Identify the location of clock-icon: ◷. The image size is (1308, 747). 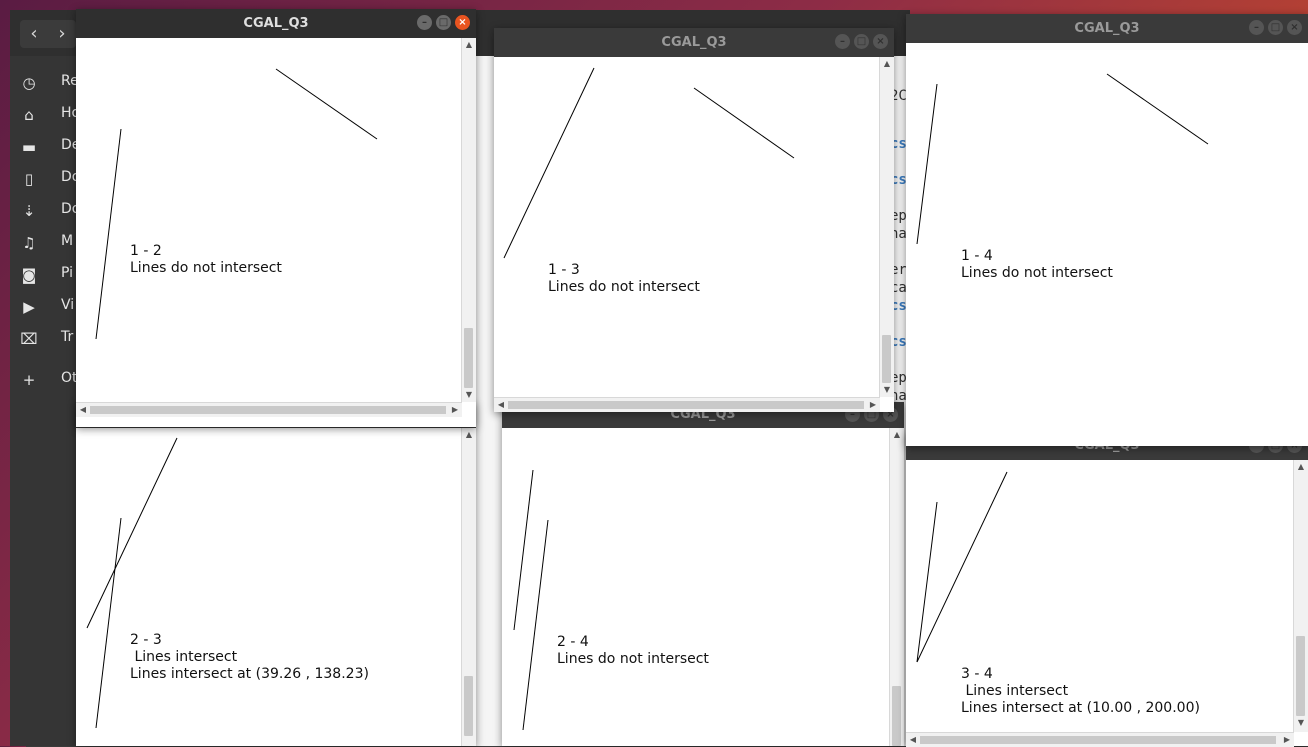
(29, 83).